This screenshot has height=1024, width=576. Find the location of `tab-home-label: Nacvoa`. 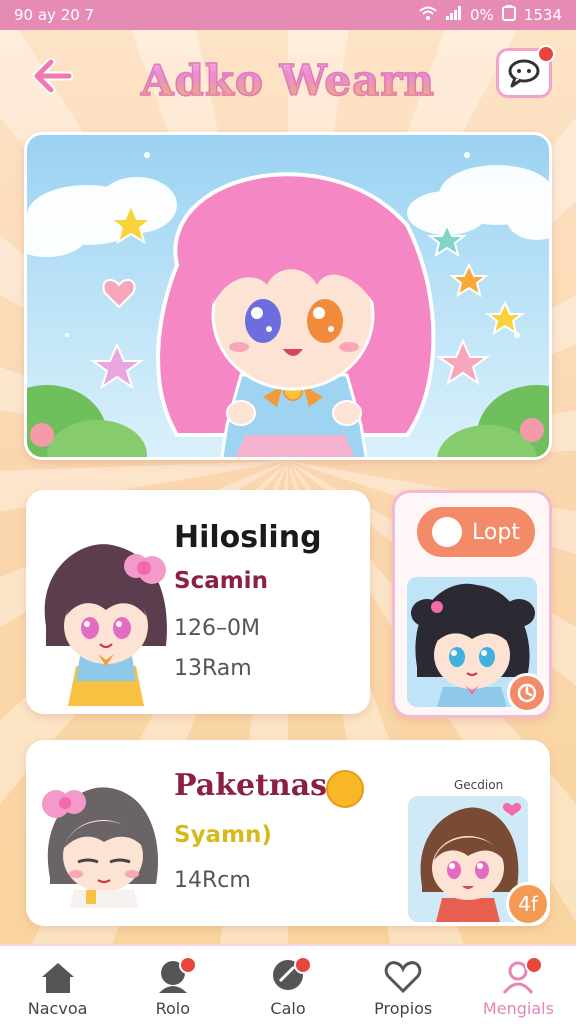

tab-home-label: Nacvoa is located at coordinates (57, 1008).